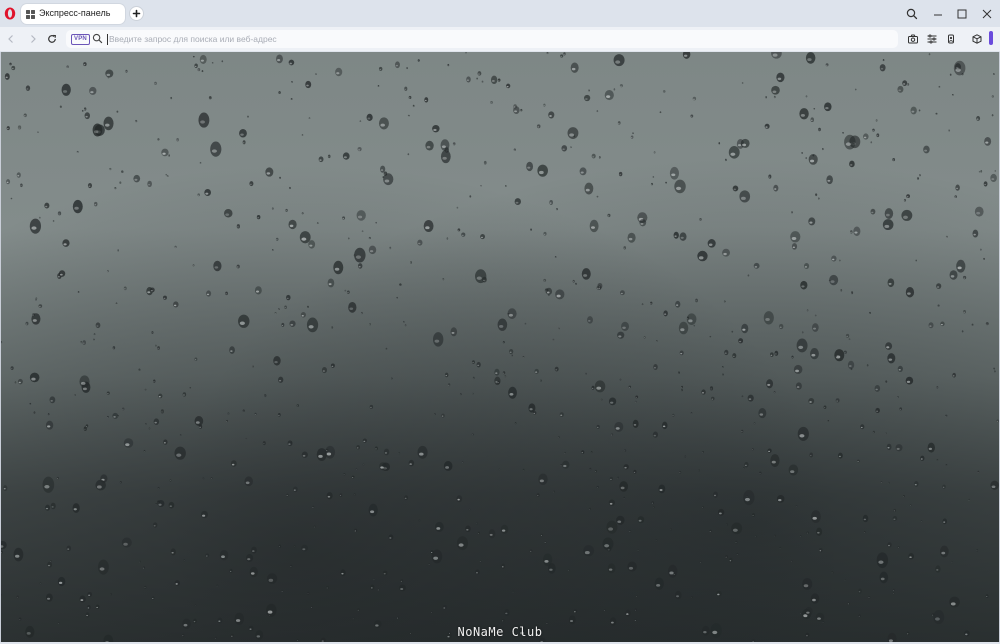 The width and height of the screenshot is (1000, 644). I want to click on close-button, so click(987, 14).